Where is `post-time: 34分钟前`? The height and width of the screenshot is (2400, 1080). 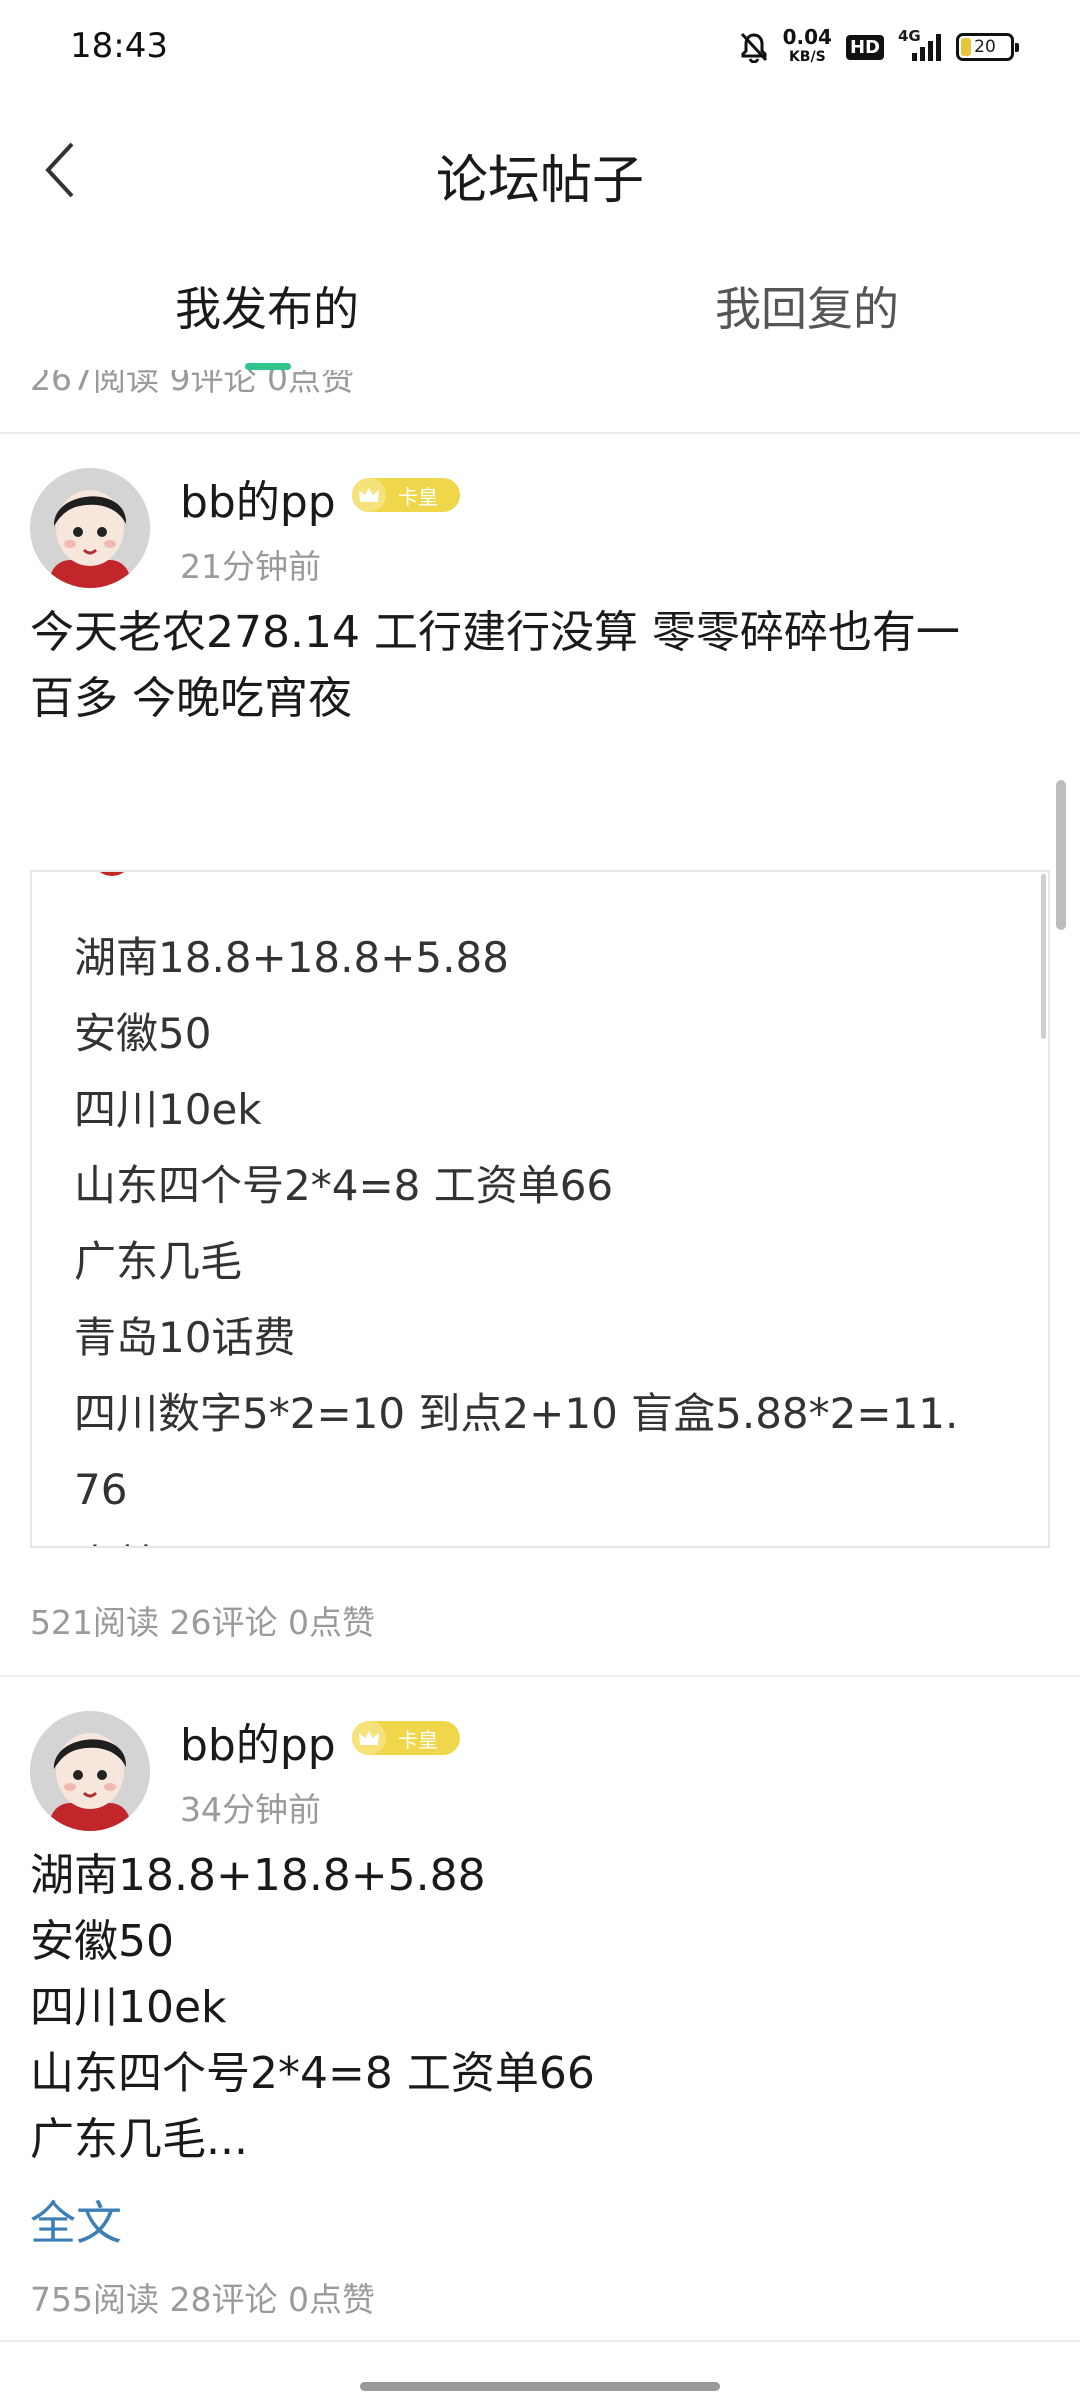
post-time: 34分钟前 is located at coordinates (250, 1809).